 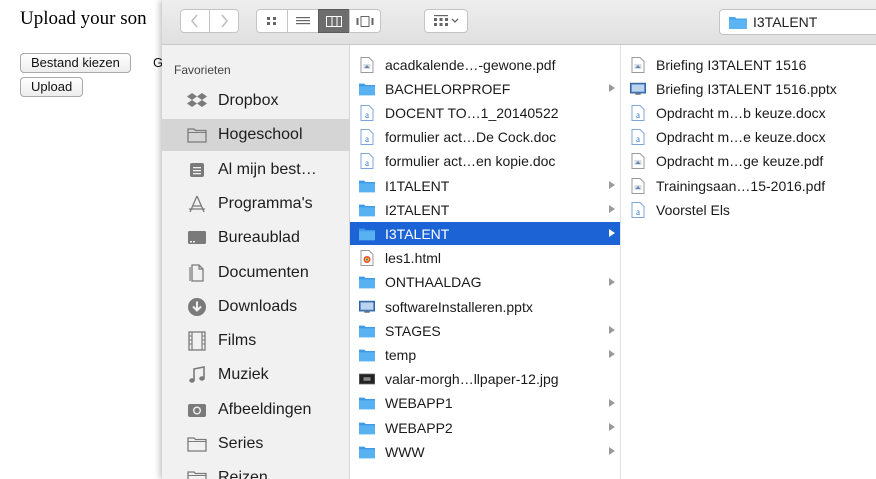 I want to click on folder-row: WWW, so click(x=485, y=451).